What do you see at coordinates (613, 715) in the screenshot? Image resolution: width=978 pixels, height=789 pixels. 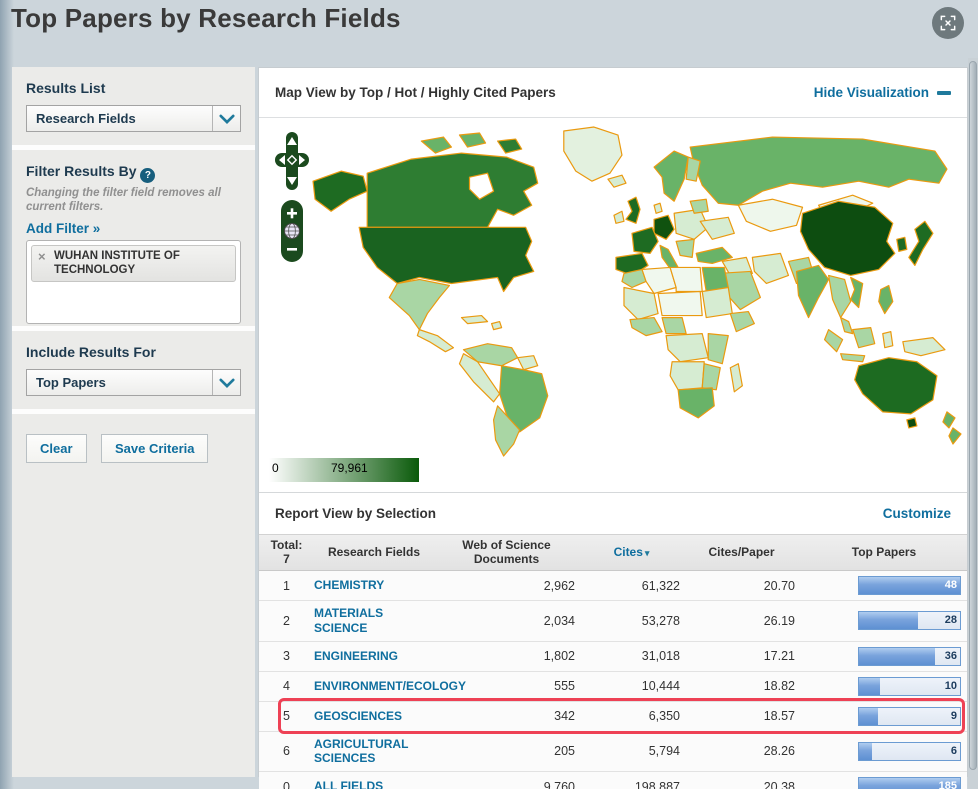 I see `table-row: 5 GEOSCIENCES 342 6,350 18.57 9` at bounding box center [613, 715].